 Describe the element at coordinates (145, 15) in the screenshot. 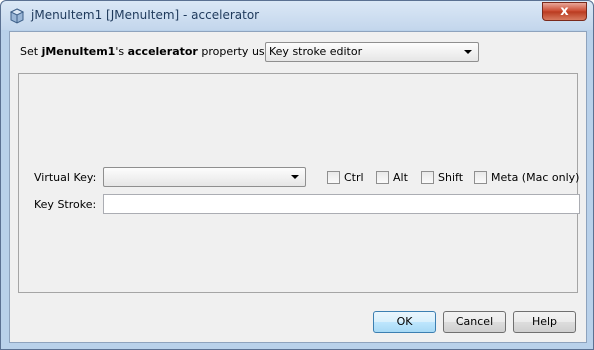

I see `window-title: jMenuItem1 [JMenuItem] - accelerator` at that location.